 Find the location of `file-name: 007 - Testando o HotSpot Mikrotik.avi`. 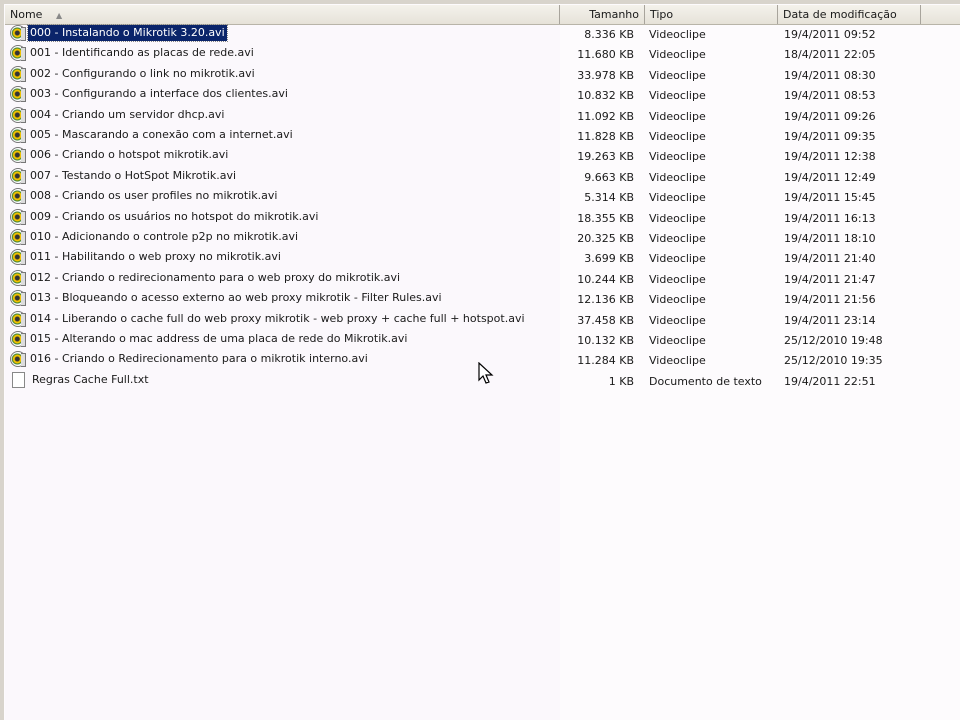

file-name: 007 - Testando o HotSpot Mikrotik.avi is located at coordinates (133, 175).